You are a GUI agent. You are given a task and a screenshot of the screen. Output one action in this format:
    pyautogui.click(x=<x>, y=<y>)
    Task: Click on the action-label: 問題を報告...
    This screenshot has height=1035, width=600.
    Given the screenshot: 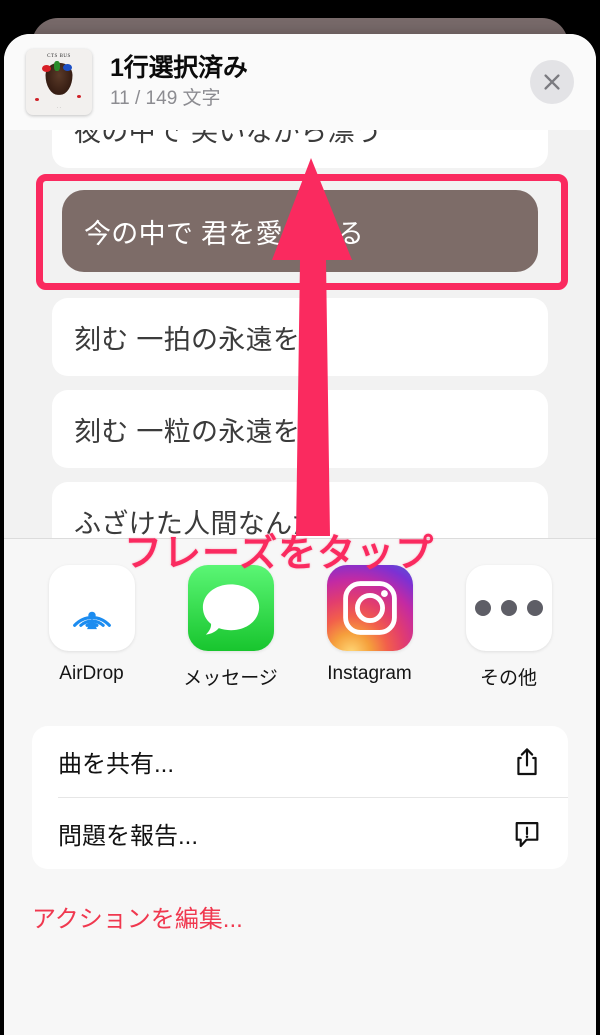 What is the action you would take?
    pyautogui.click(x=128, y=836)
    